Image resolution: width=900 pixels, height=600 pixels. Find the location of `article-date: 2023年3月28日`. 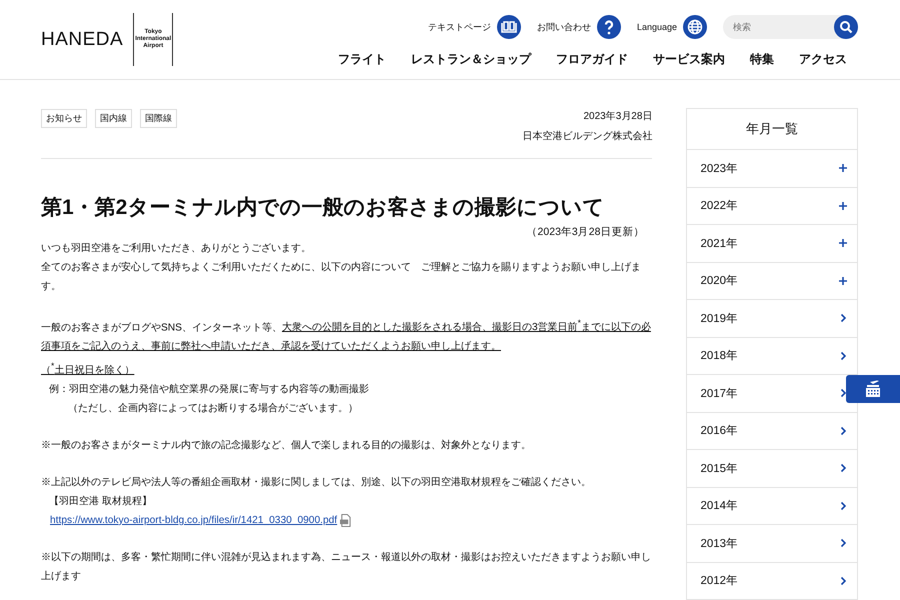

article-date: 2023年3月28日 is located at coordinates (618, 116).